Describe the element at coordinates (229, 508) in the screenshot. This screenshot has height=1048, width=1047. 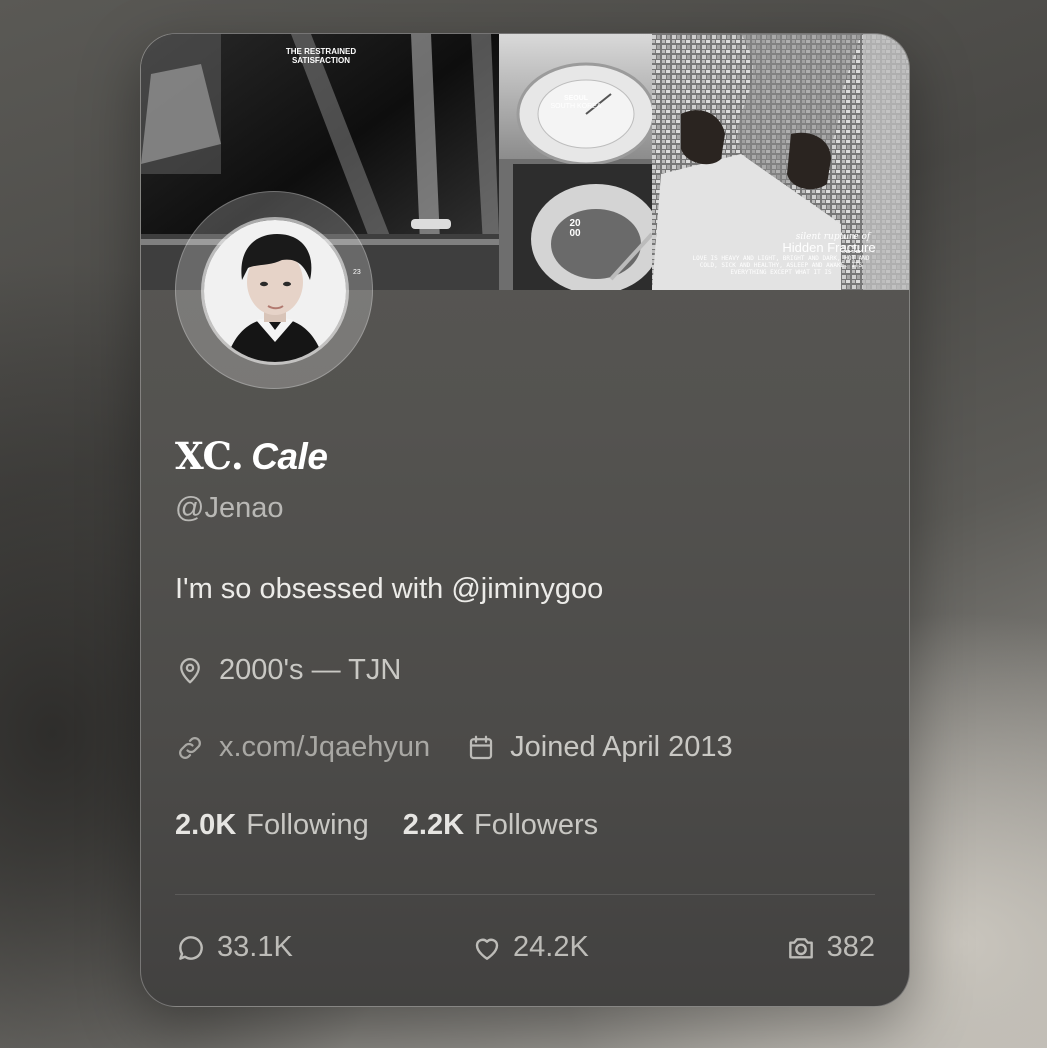
I see `user-handle: @Jenao` at that location.